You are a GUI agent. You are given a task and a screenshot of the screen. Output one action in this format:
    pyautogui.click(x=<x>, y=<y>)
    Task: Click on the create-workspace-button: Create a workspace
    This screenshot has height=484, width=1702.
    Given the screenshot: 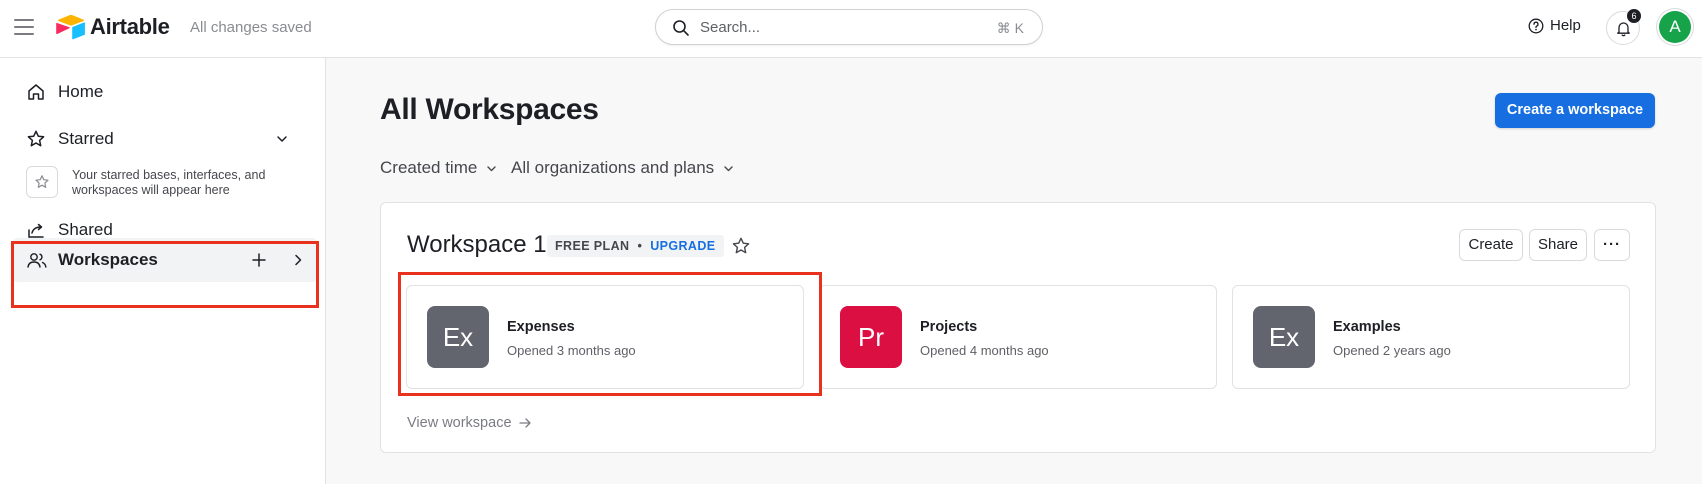 What is the action you would take?
    pyautogui.click(x=1575, y=110)
    